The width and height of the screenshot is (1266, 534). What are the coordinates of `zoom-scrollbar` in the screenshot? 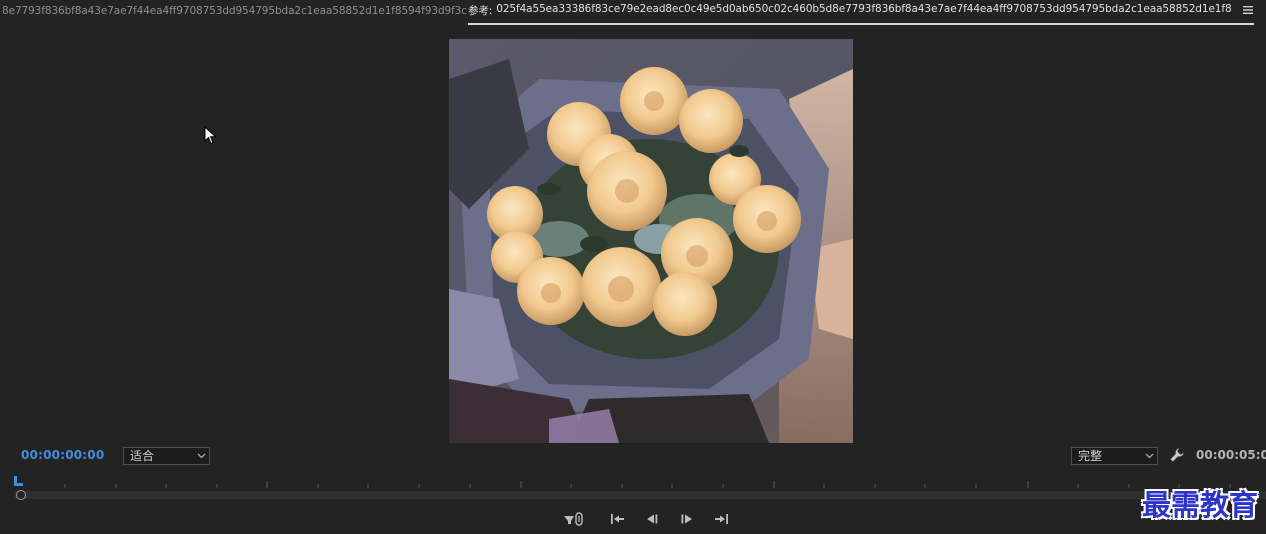 It's located at (640, 495).